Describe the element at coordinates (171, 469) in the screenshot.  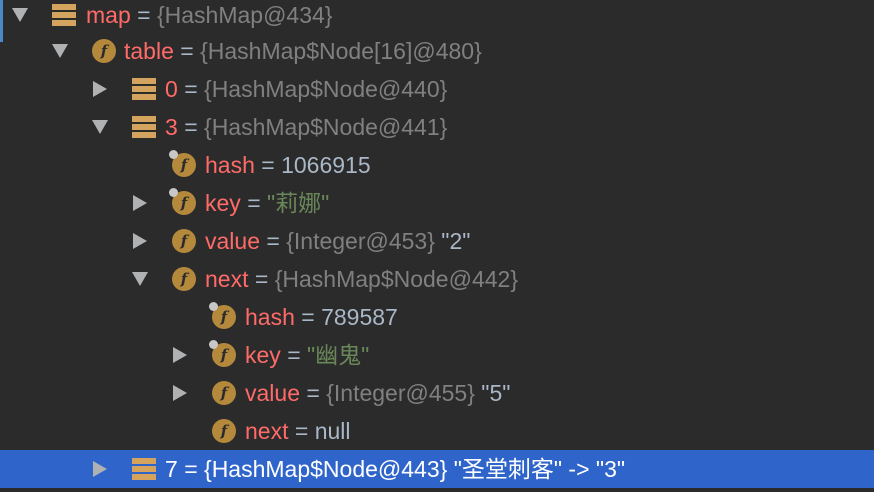
I see `variable-name: 7` at that location.